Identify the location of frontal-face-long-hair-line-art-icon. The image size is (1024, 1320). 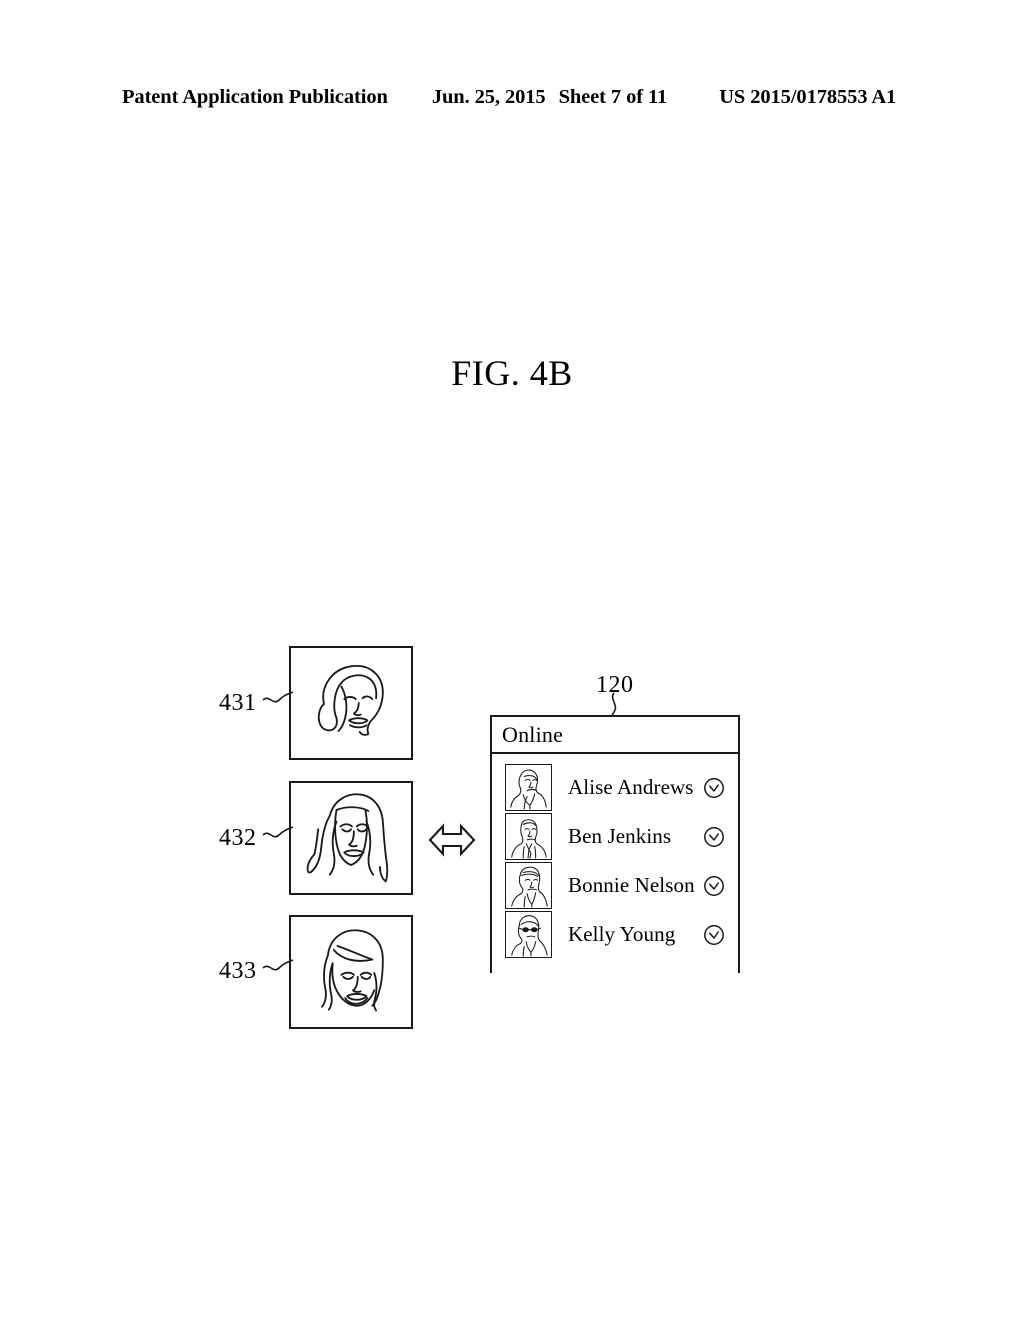
(347, 838).